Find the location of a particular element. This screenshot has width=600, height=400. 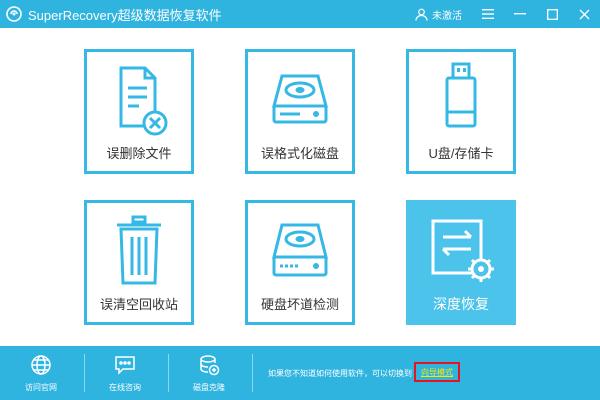

tile-deep-recovery: 深度恢复 is located at coordinates (461, 262).